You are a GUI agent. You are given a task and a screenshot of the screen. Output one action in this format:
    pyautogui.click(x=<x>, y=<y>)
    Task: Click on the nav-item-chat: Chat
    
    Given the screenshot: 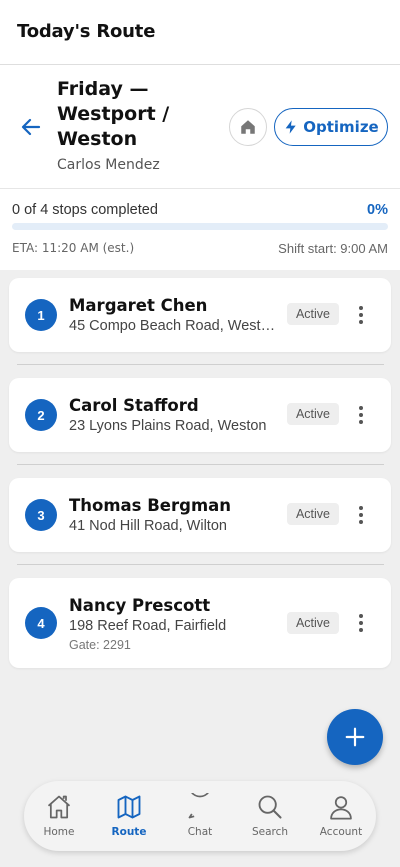 What is the action you would take?
    pyautogui.click(x=200, y=818)
    